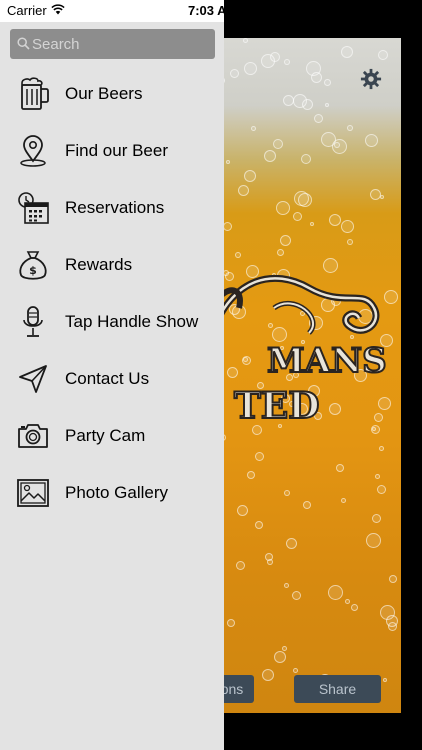 The image size is (422, 750). I want to click on beer-mug-icon, so click(35, 93).